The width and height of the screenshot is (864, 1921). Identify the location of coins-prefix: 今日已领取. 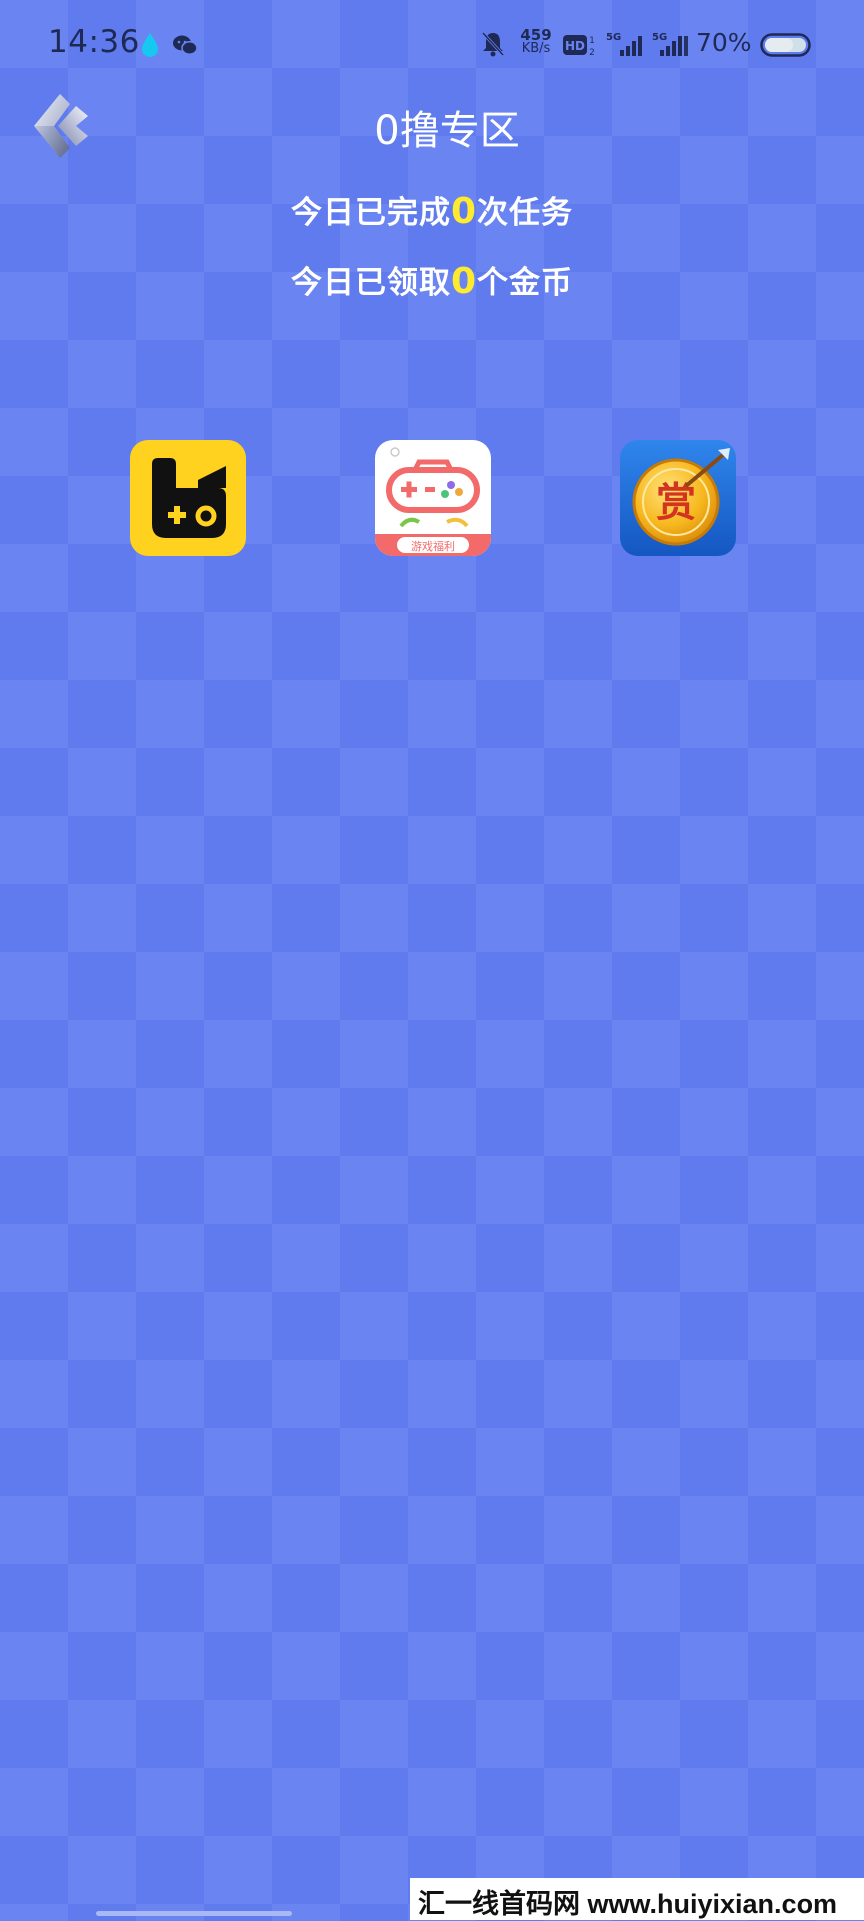
(370, 283).